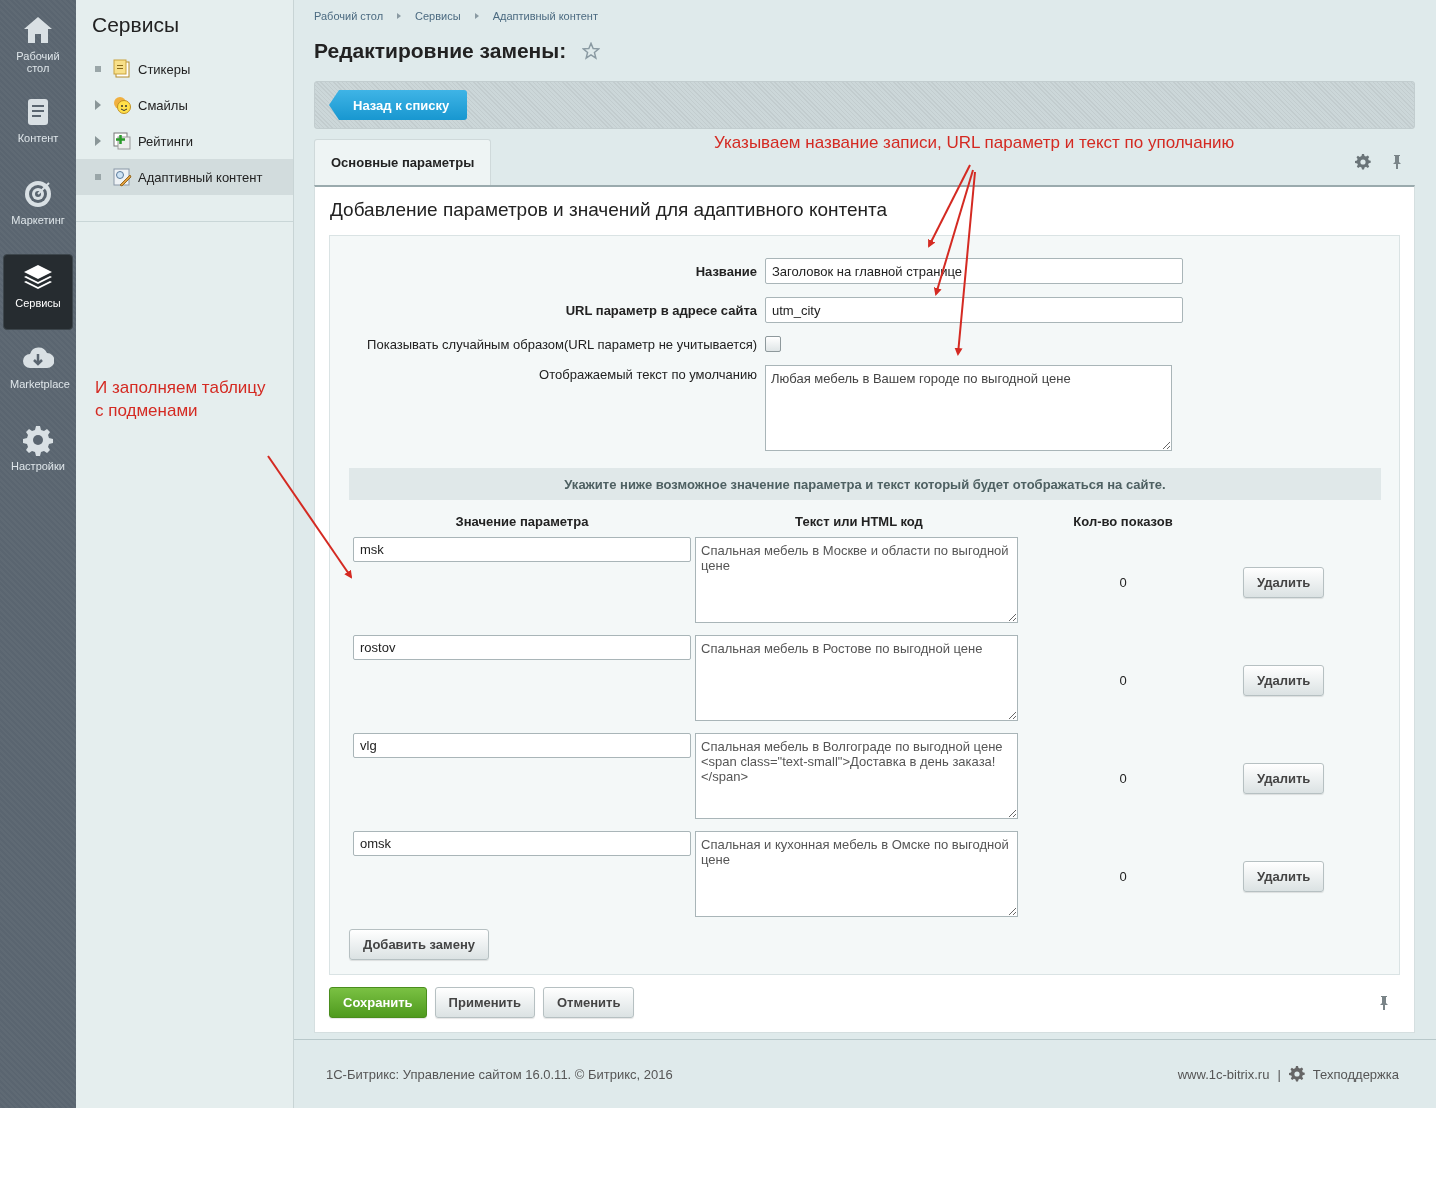 The width and height of the screenshot is (1436, 1200). Describe the element at coordinates (647, 374) in the screenshot. I see `field-label: Отображаемый текст по умолчанию` at that location.